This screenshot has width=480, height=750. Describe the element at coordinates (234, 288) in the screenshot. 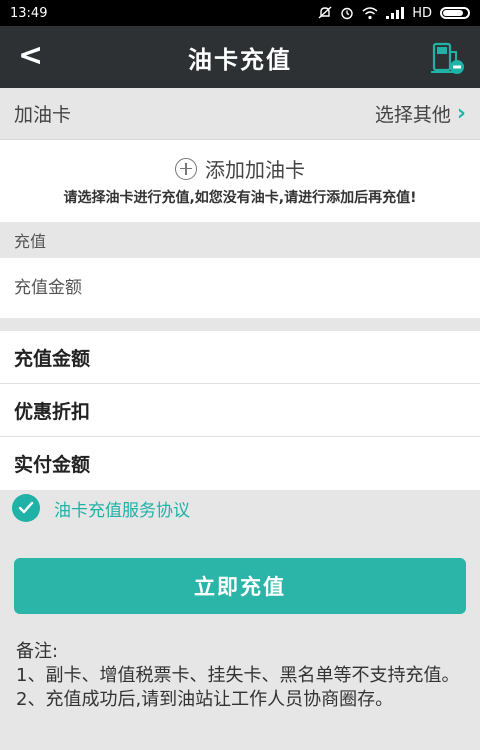

I see `amount-input` at that location.